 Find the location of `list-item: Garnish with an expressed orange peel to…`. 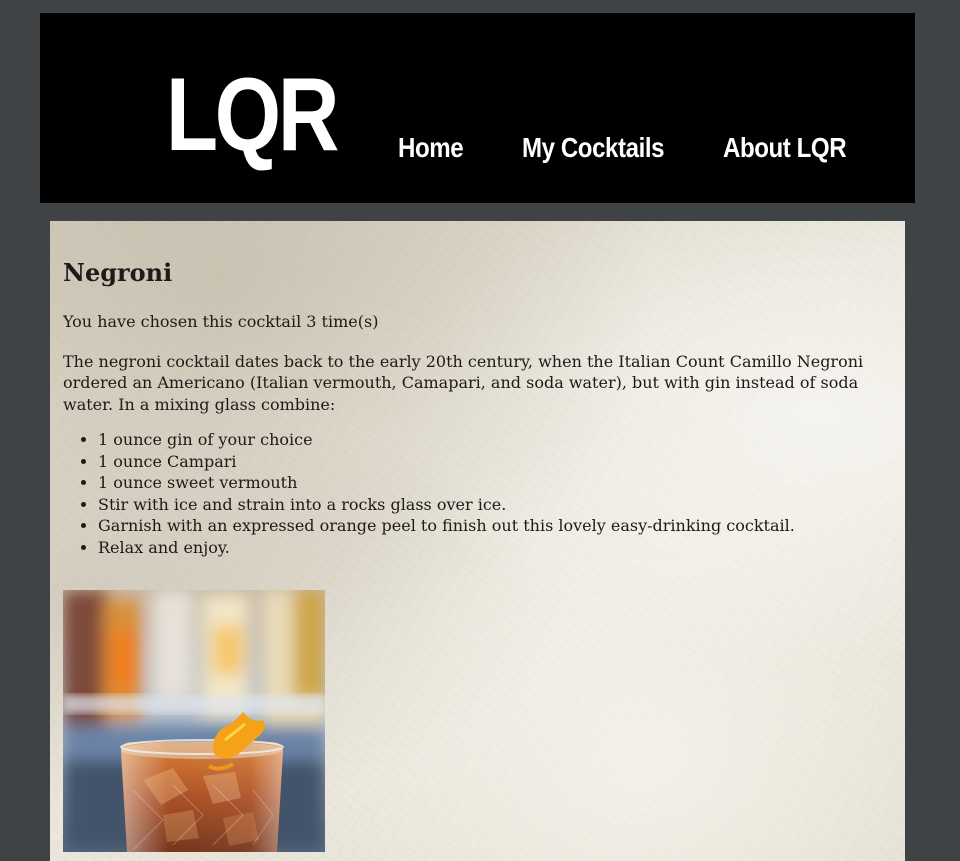

list-item: Garnish with an expressed orange peel to… is located at coordinates (495, 526).